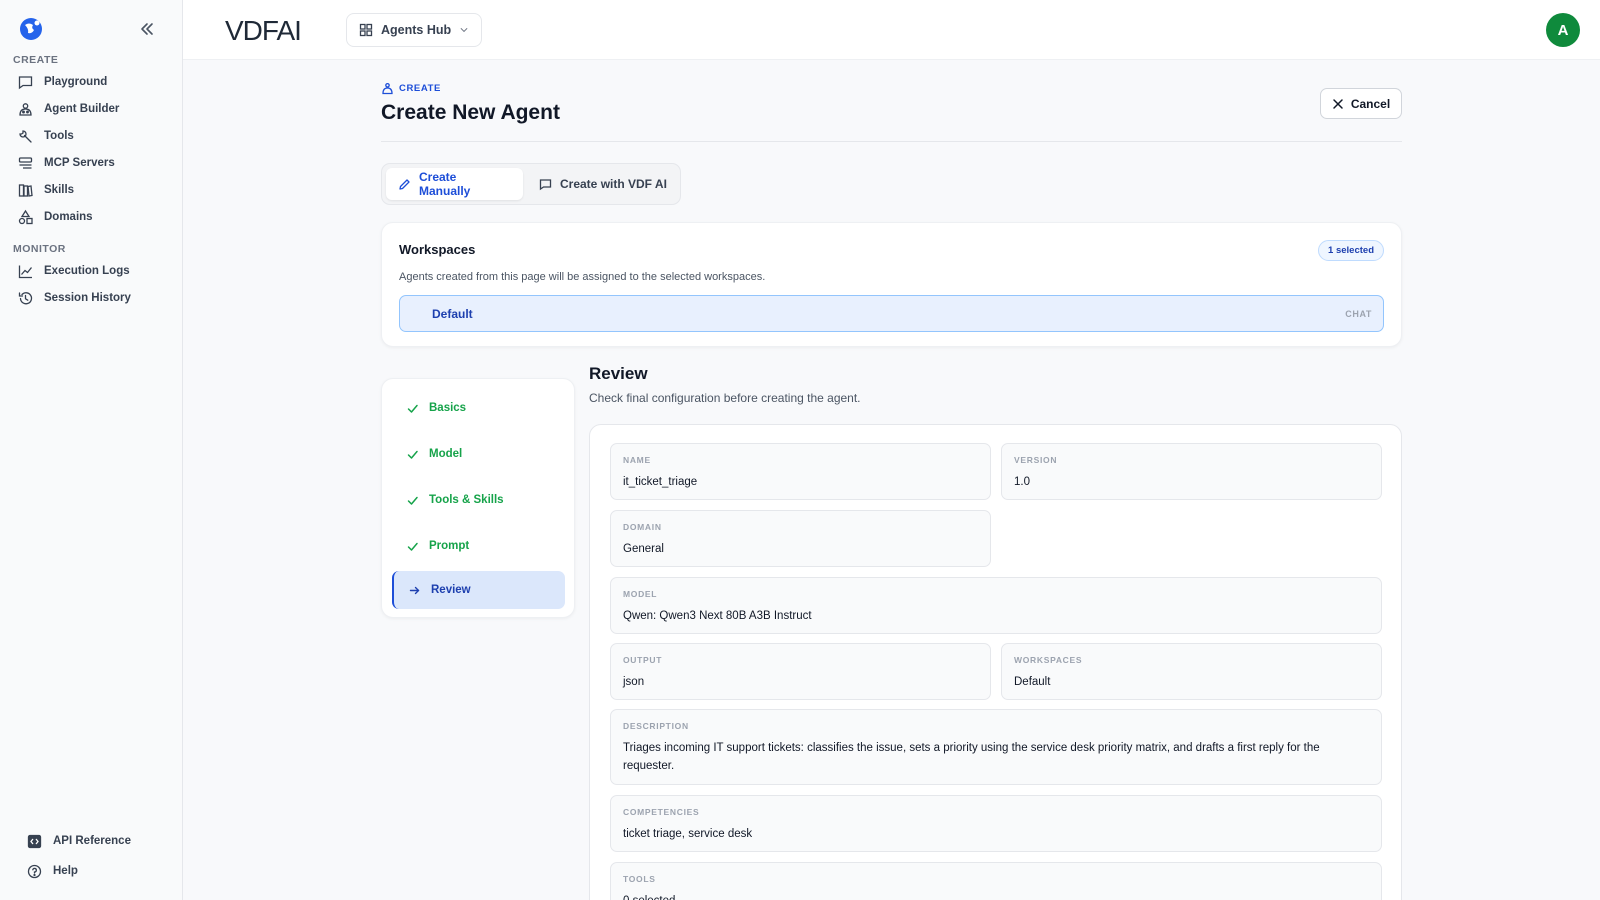  I want to click on step-prompt: Prompt, so click(478, 546).